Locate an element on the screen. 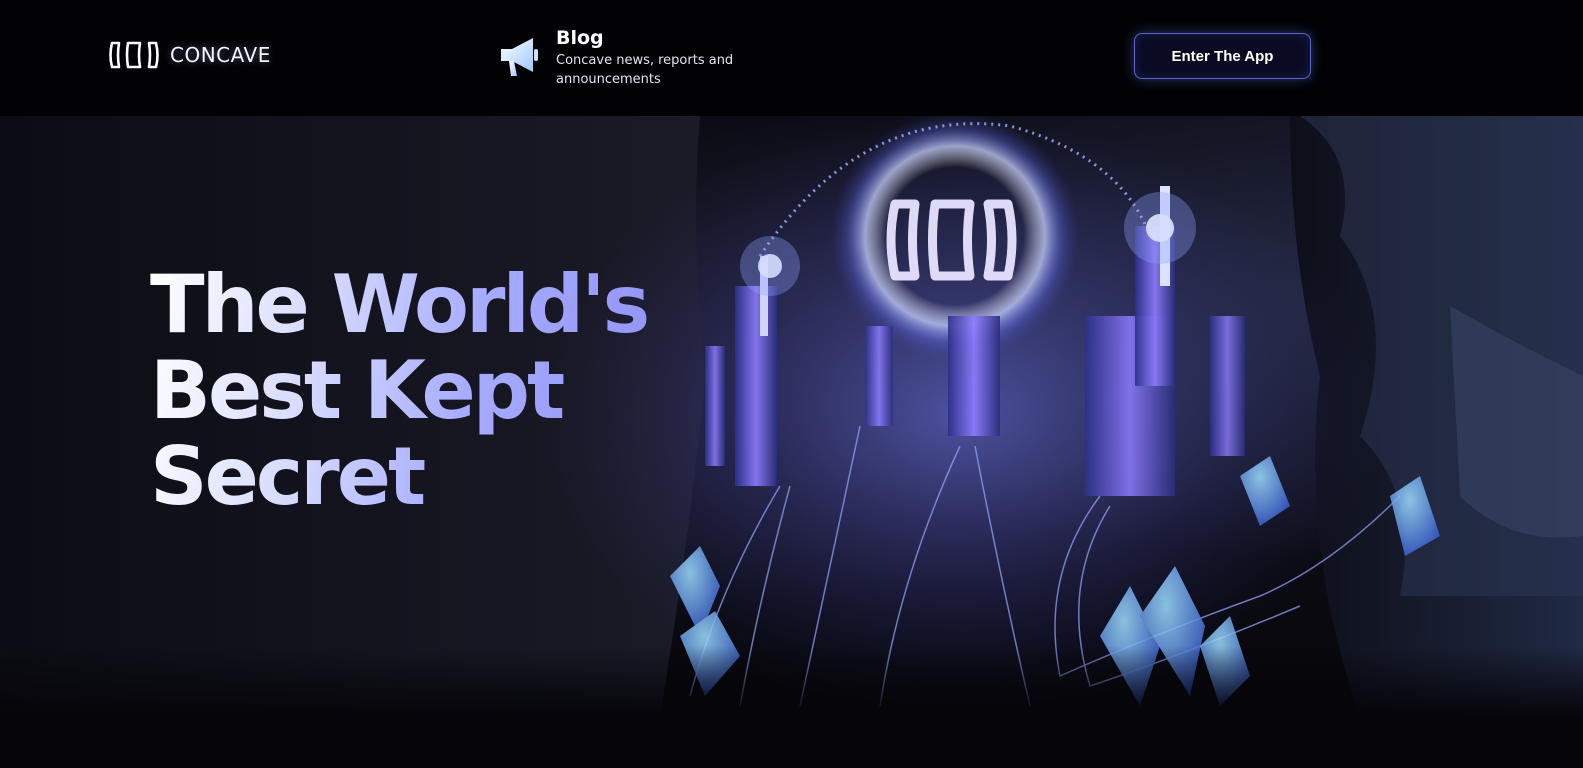  megaphone-icon is located at coordinates (519, 57).